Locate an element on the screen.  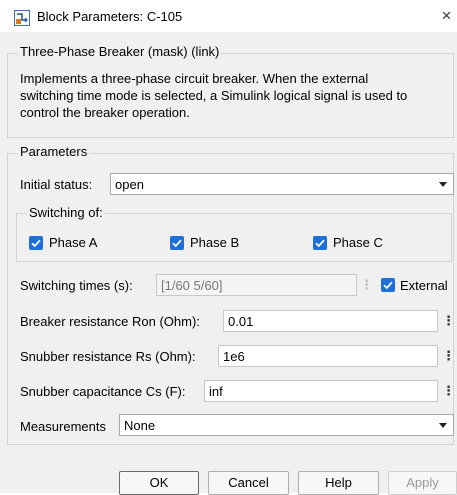
initial-status-select: open is located at coordinates (282, 184).